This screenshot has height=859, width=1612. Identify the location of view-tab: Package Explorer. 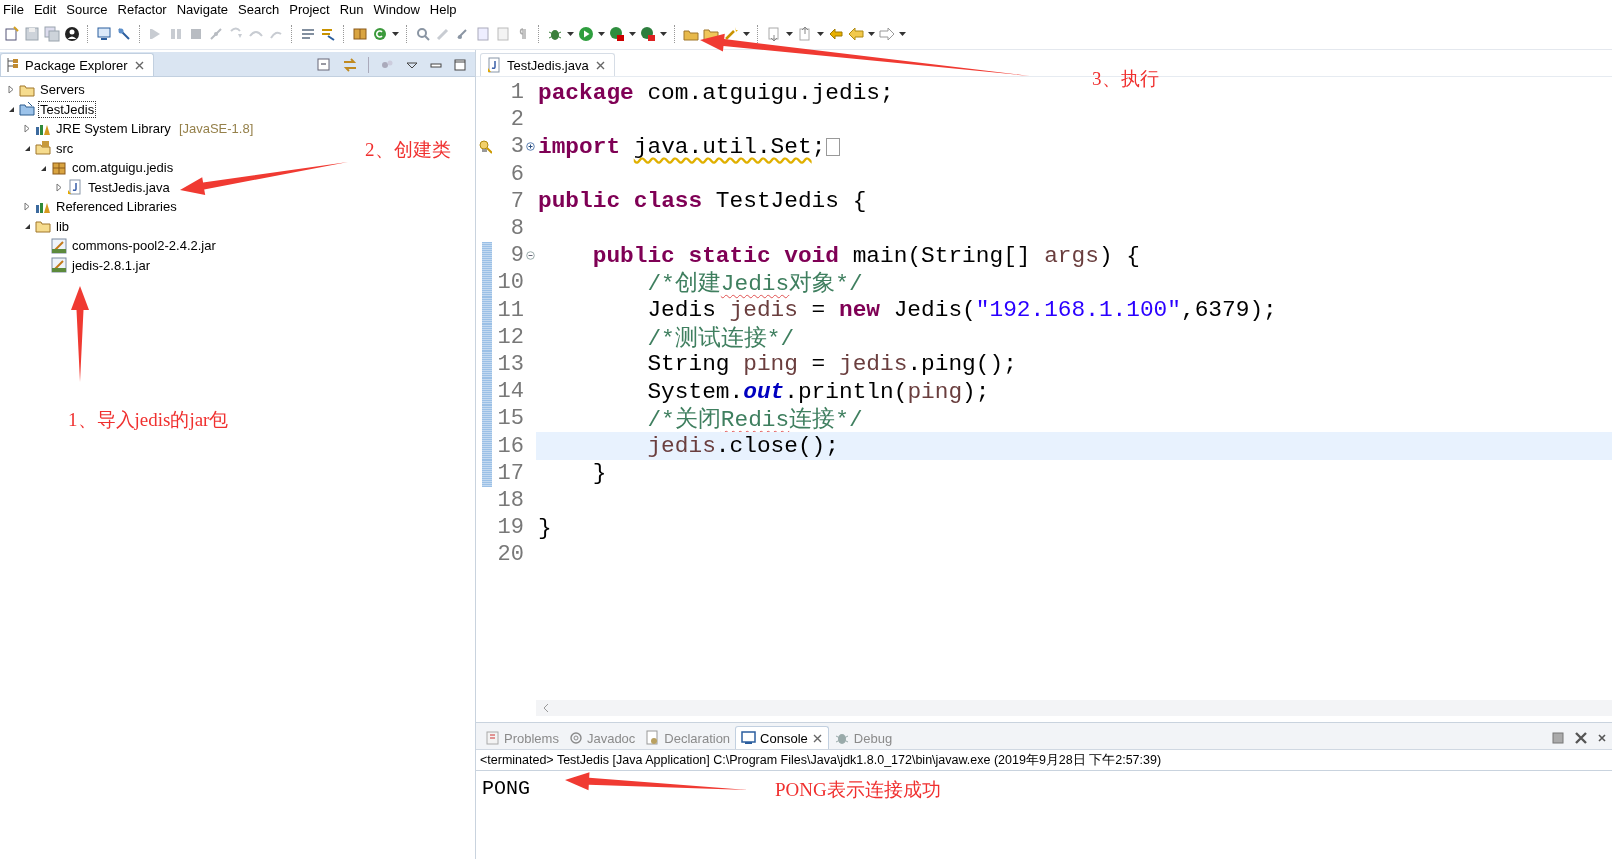
(77, 64).